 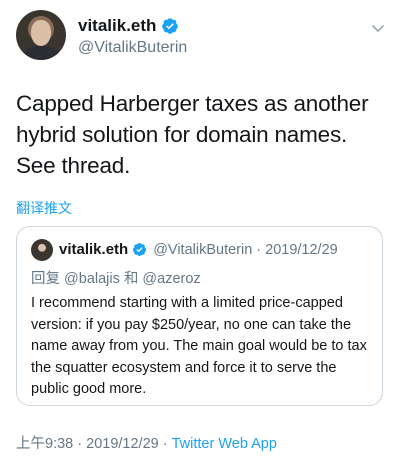 What do you see at coordinates (41, 53) in the screenshot?
I see `avatar-shirt` at bounding box center [41, 53].